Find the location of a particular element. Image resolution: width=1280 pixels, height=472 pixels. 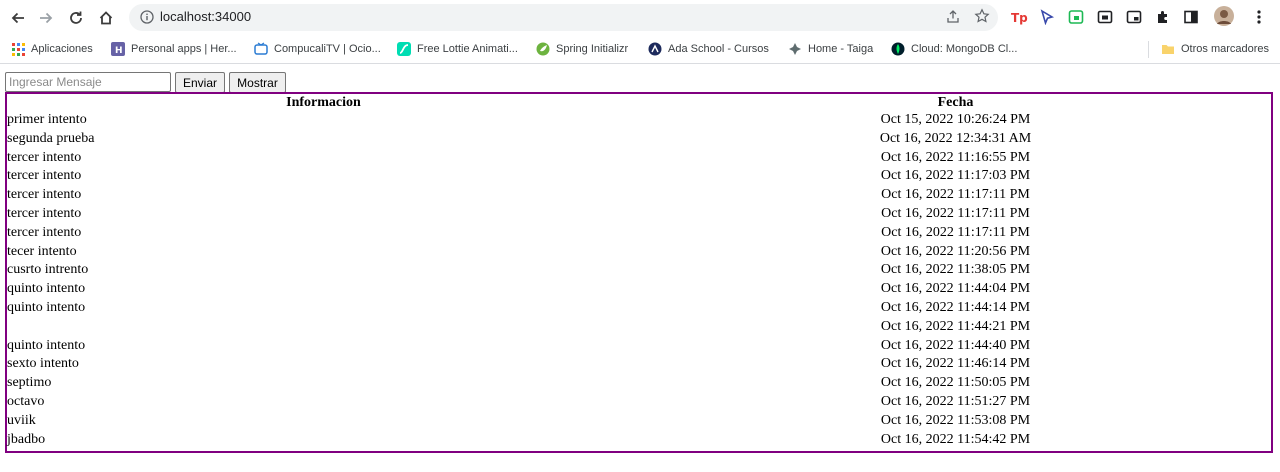

taiga-icon is located at coordinates (795, 49).